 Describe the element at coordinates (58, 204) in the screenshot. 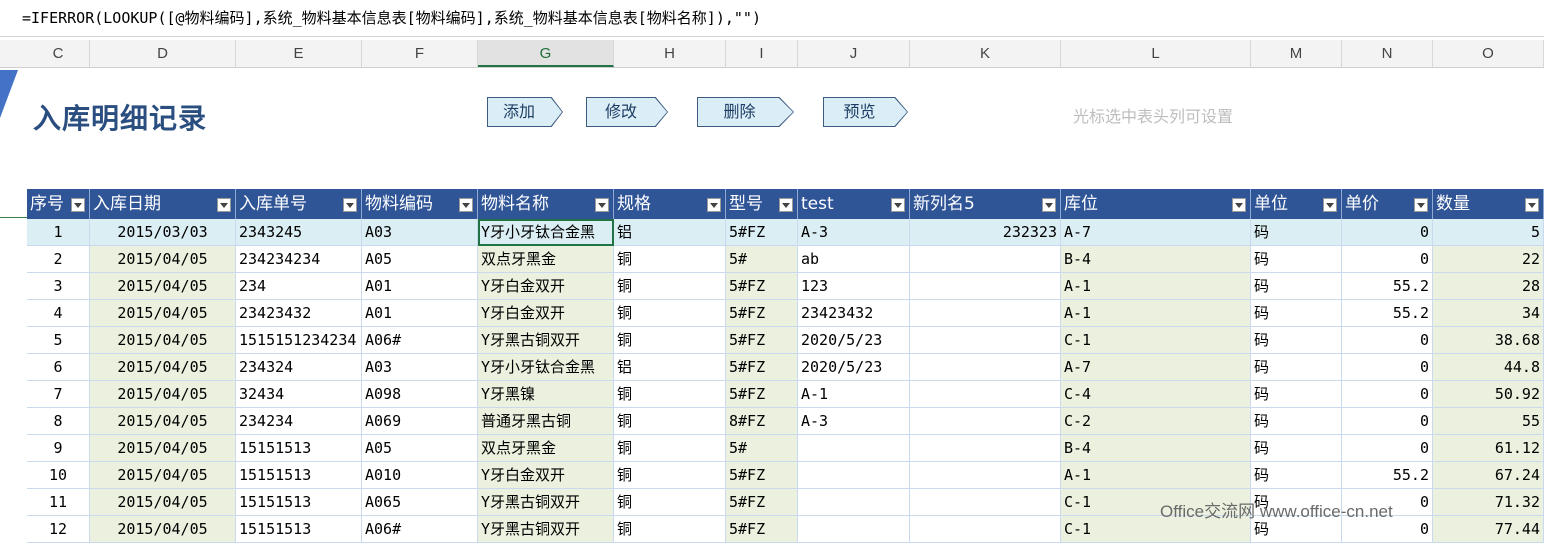

I see `table-header-cell: 序号` at that location.